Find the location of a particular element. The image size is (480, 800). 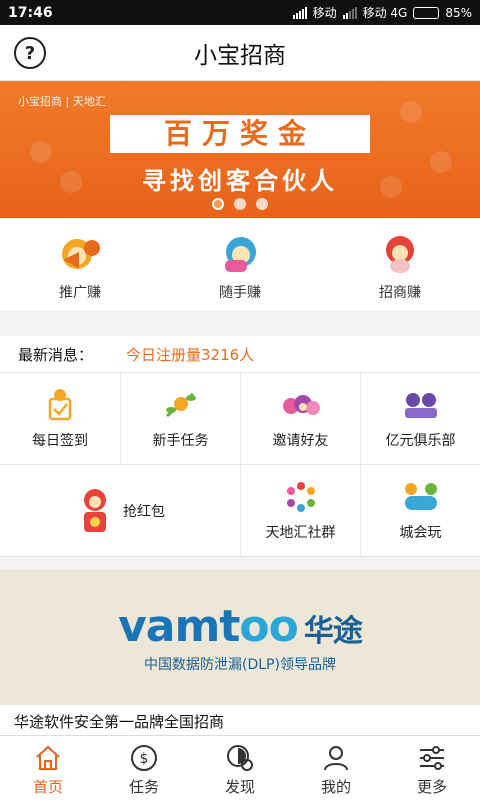

community-circle-icon is located at coordinates (300, 496).